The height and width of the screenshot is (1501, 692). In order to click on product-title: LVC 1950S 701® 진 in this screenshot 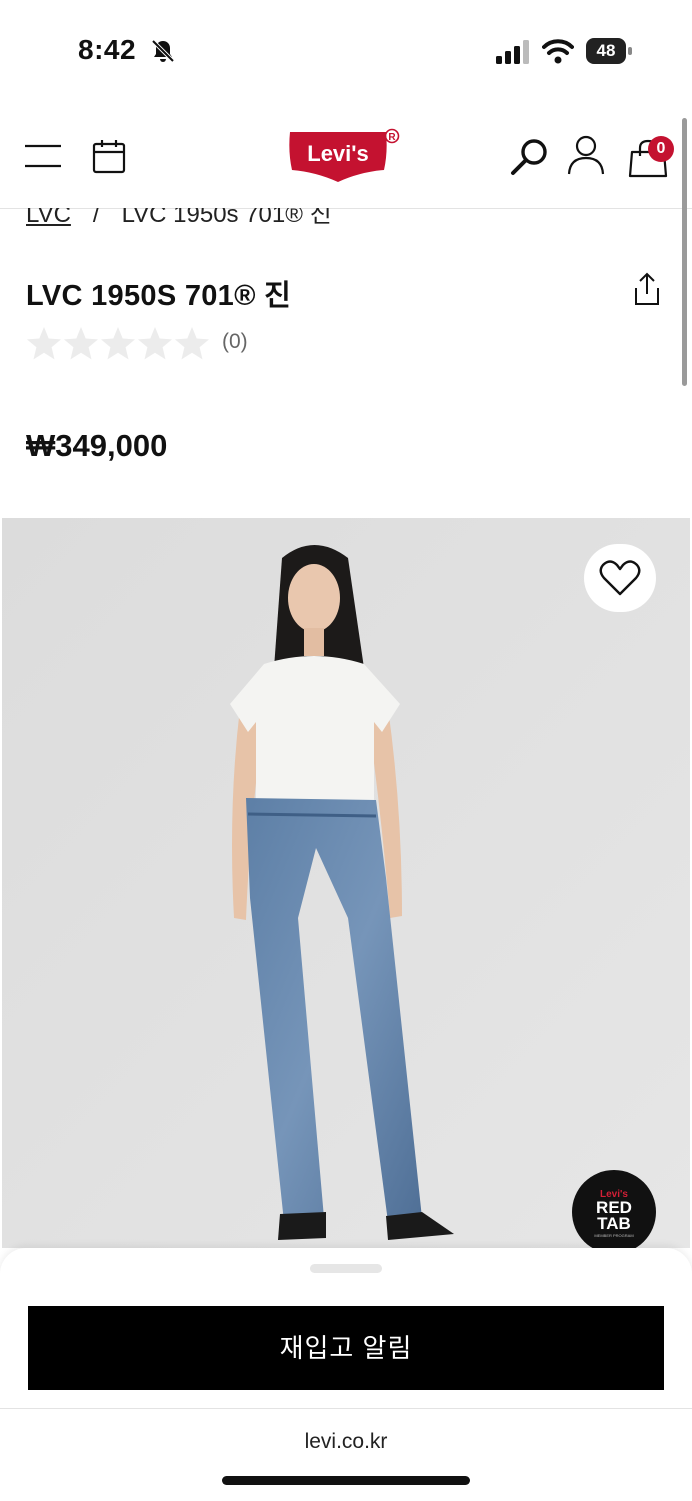, I will do `click(159, 296)`.